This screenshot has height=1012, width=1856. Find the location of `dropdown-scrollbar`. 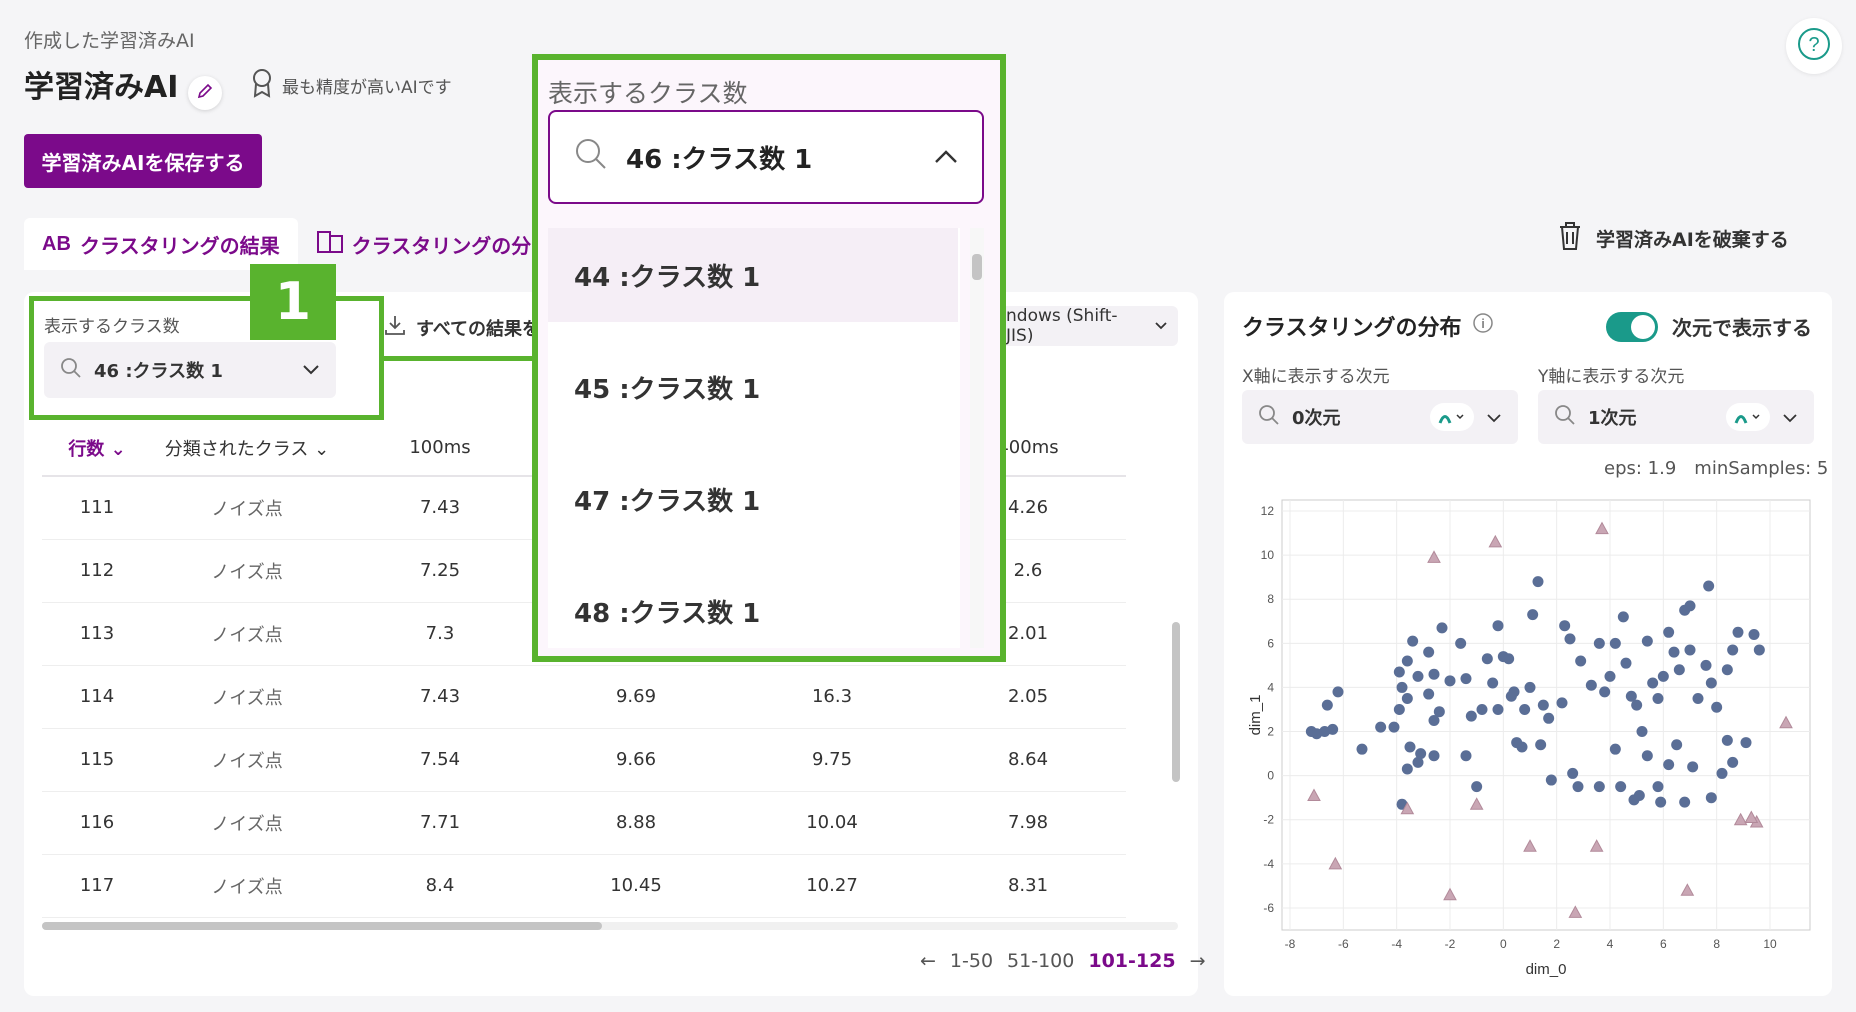

dropdown-scrollbar is located at coordinates (977, 438).